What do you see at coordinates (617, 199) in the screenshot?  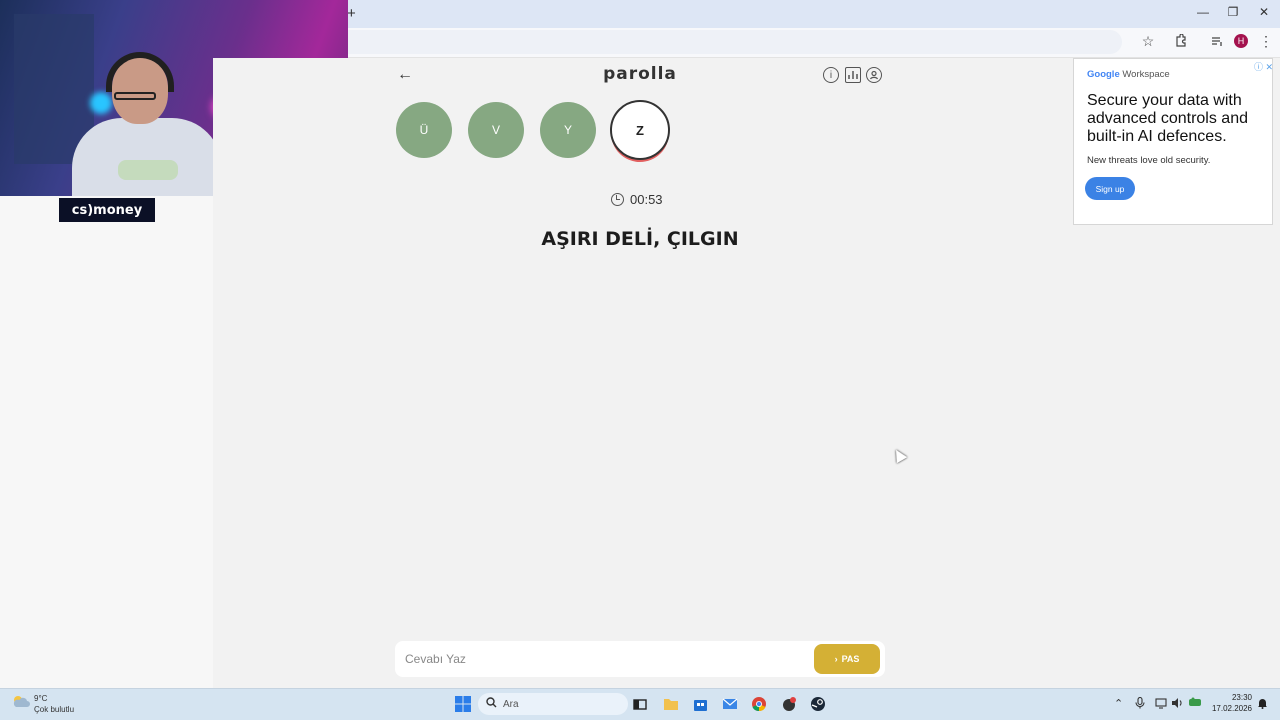 I see `clock-icon` at bounding box center [617, 199].